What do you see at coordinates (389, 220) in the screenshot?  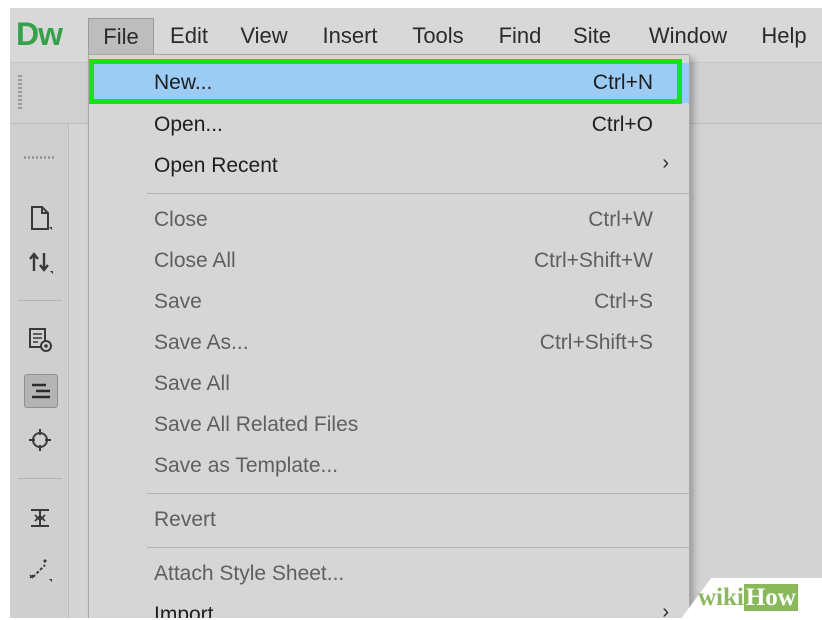 I see `menu-item-close: Close Ctrl+W` at bounding box center [389, 220].